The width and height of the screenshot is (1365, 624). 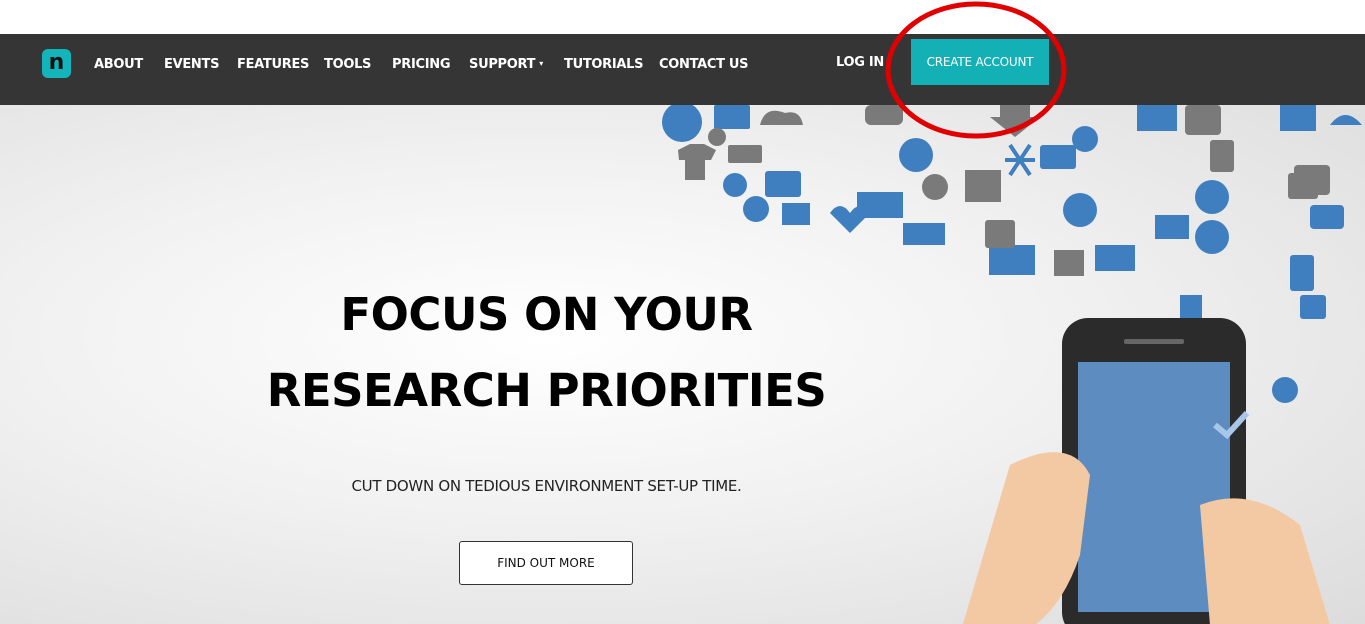 I want to click on nav-events: EVENTS, so click(x=191, y=64).